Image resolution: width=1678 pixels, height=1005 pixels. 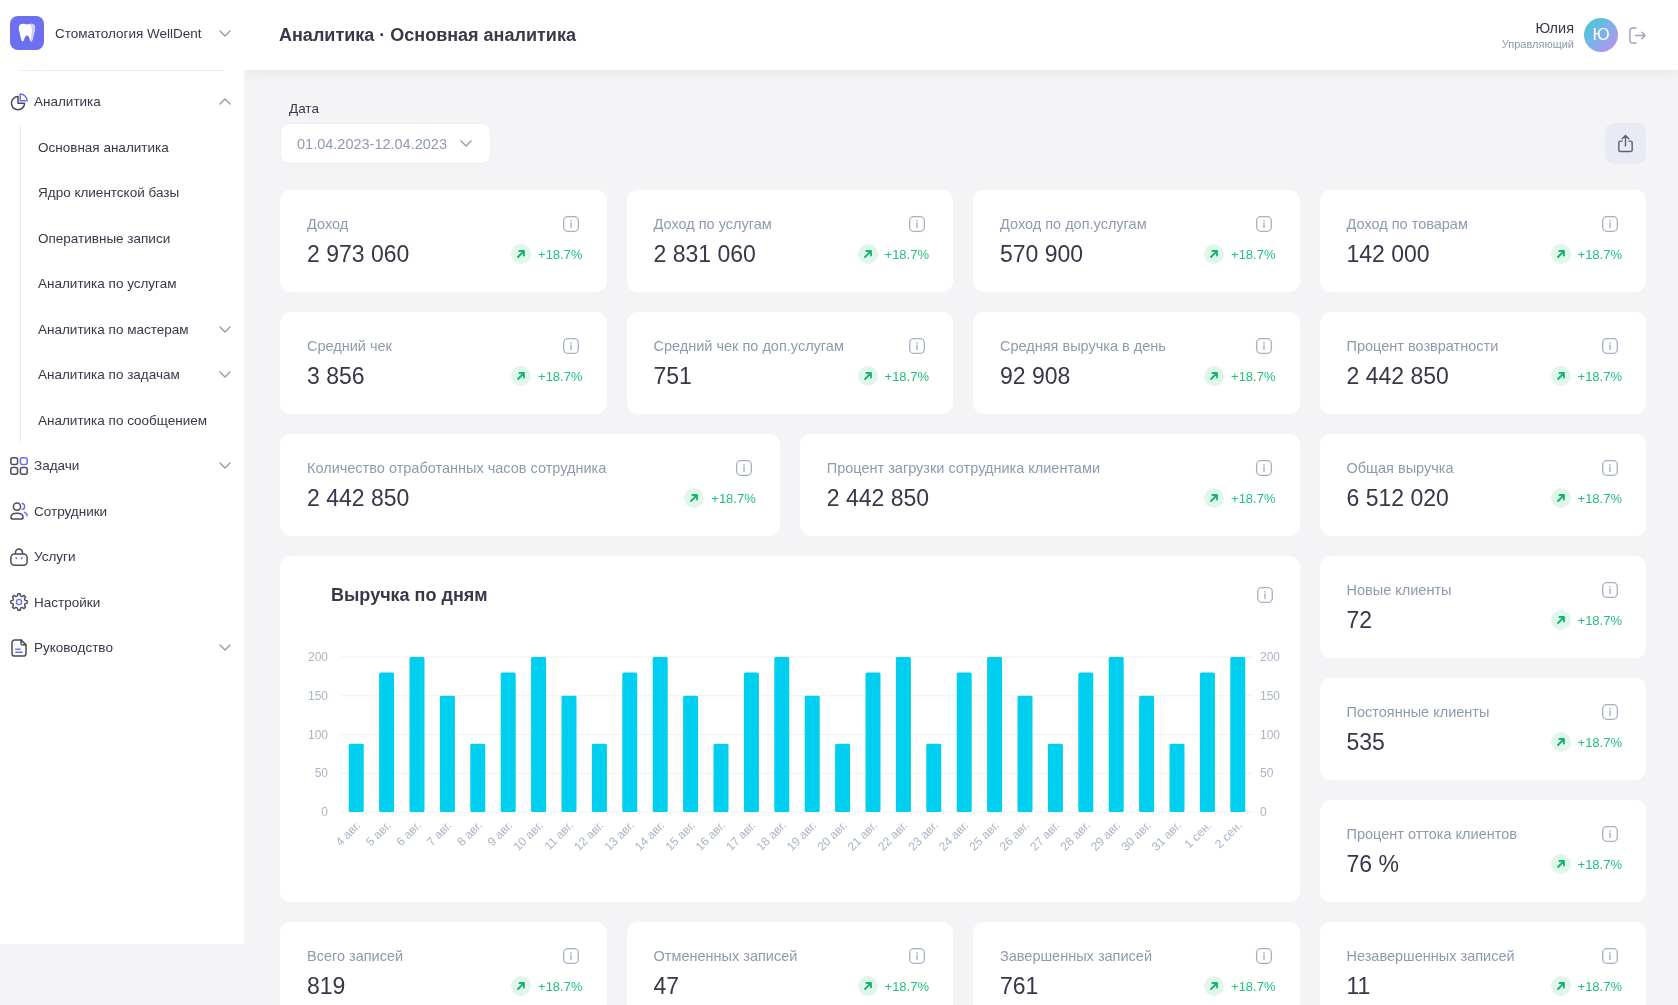 What do you see at coordinates (680, 836) in the screenshot?
I see `x-axis-label: 15 авг.` at bounding box center [680, 836].